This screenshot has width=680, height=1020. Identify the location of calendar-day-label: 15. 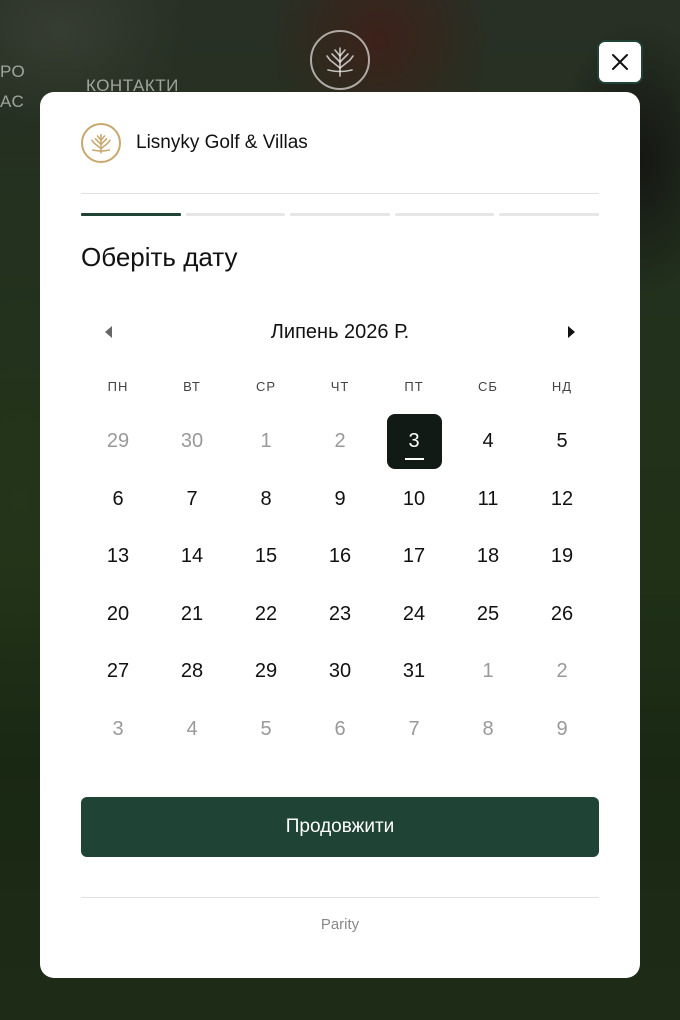
(266, 556).